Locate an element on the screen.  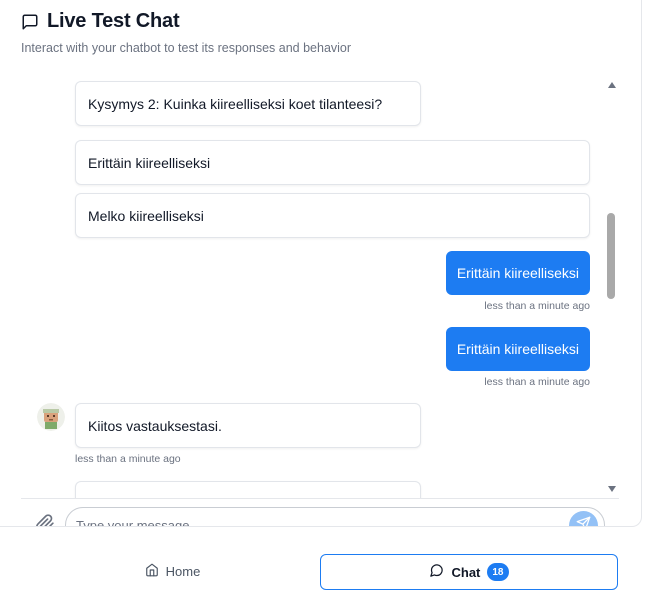
home-icon is located at coordinates (152, 571).